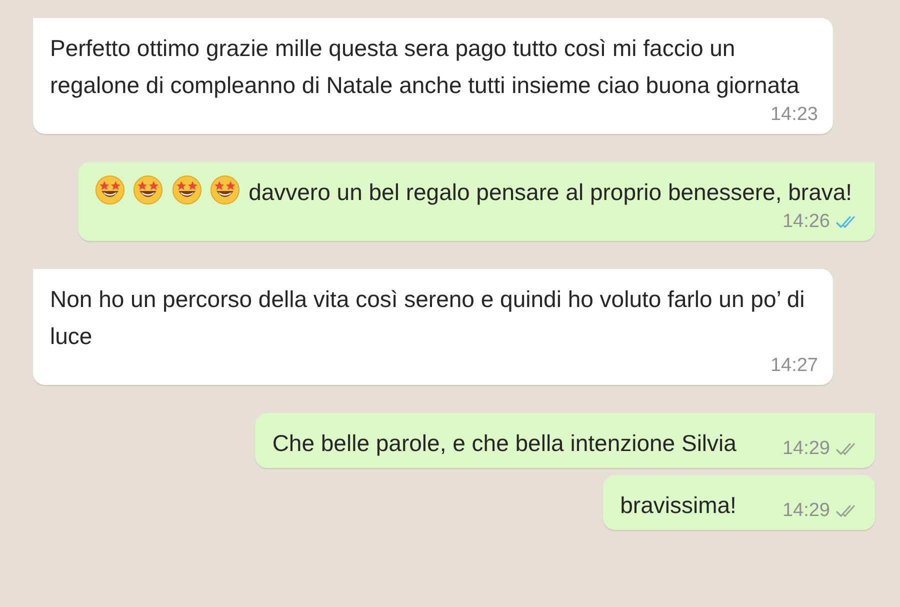  Describe the element at coordinates (794, 115) in the screenshot. I see `message-time: 14:23` at that location.